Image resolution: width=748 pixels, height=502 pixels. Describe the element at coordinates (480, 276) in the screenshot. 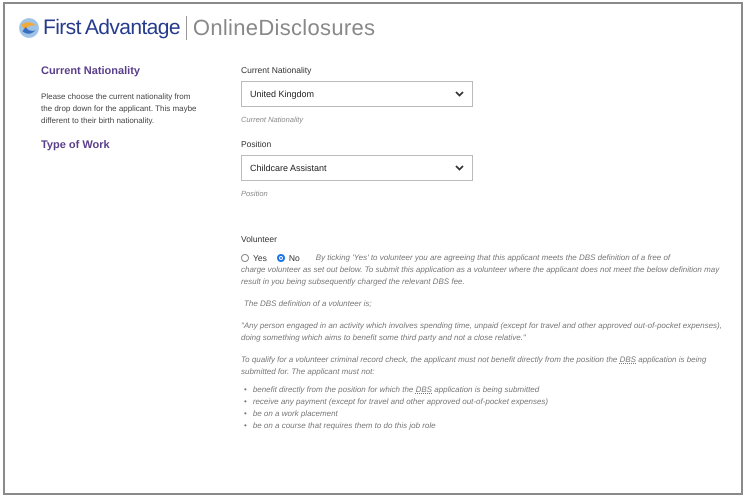

I see `volunteer-notice: charge volunteer as set out below. To submit this application as a volunteer where the applicant does not meet the below definition may result in you being subsequently charged the relevant DBS fee.` at that location.